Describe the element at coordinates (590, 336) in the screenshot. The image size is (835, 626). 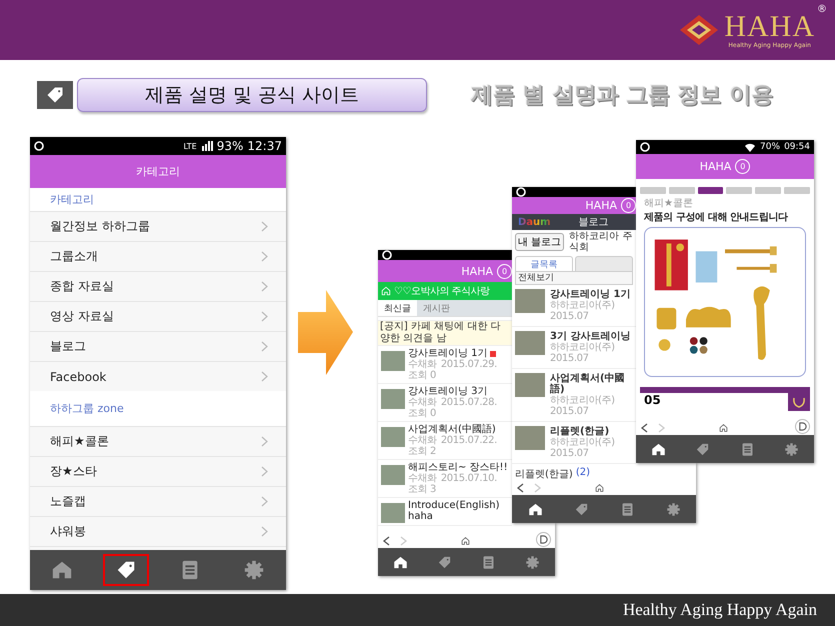
I see `post-title: 3기 강사트레이닝` at that location.